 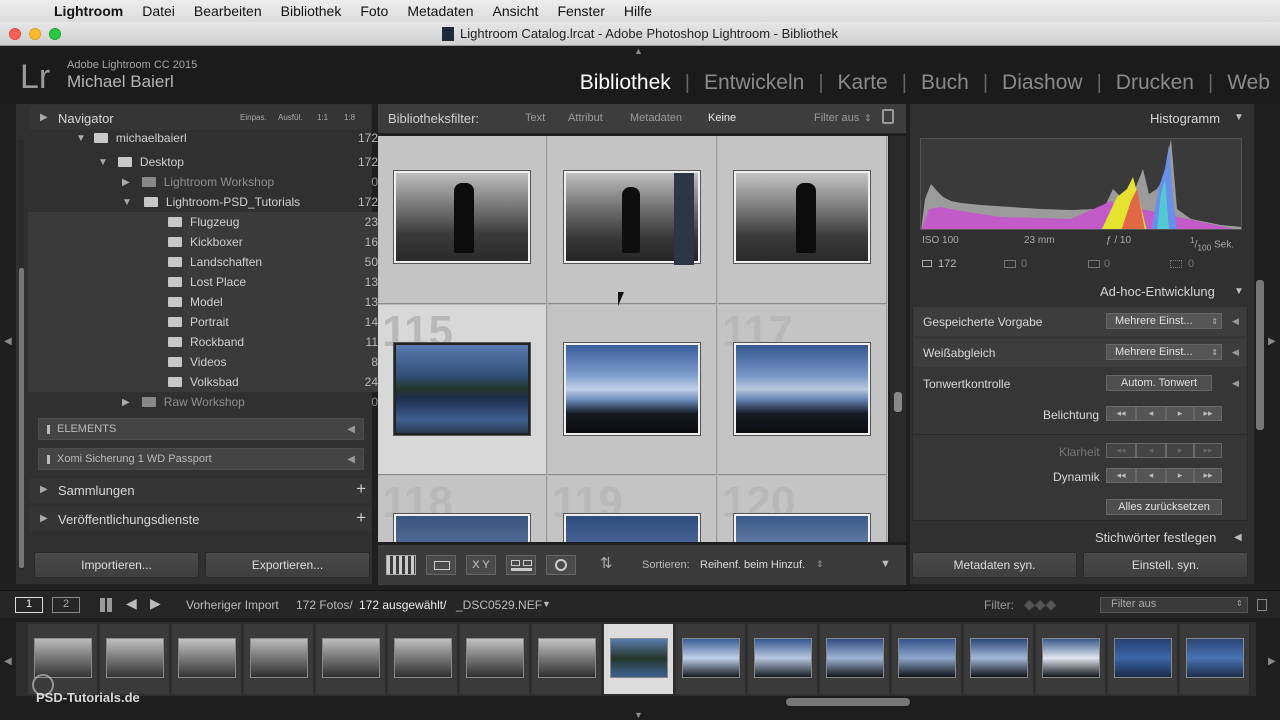 I want to click on exposure-increase: ▸, so click(x=1180, y=413).